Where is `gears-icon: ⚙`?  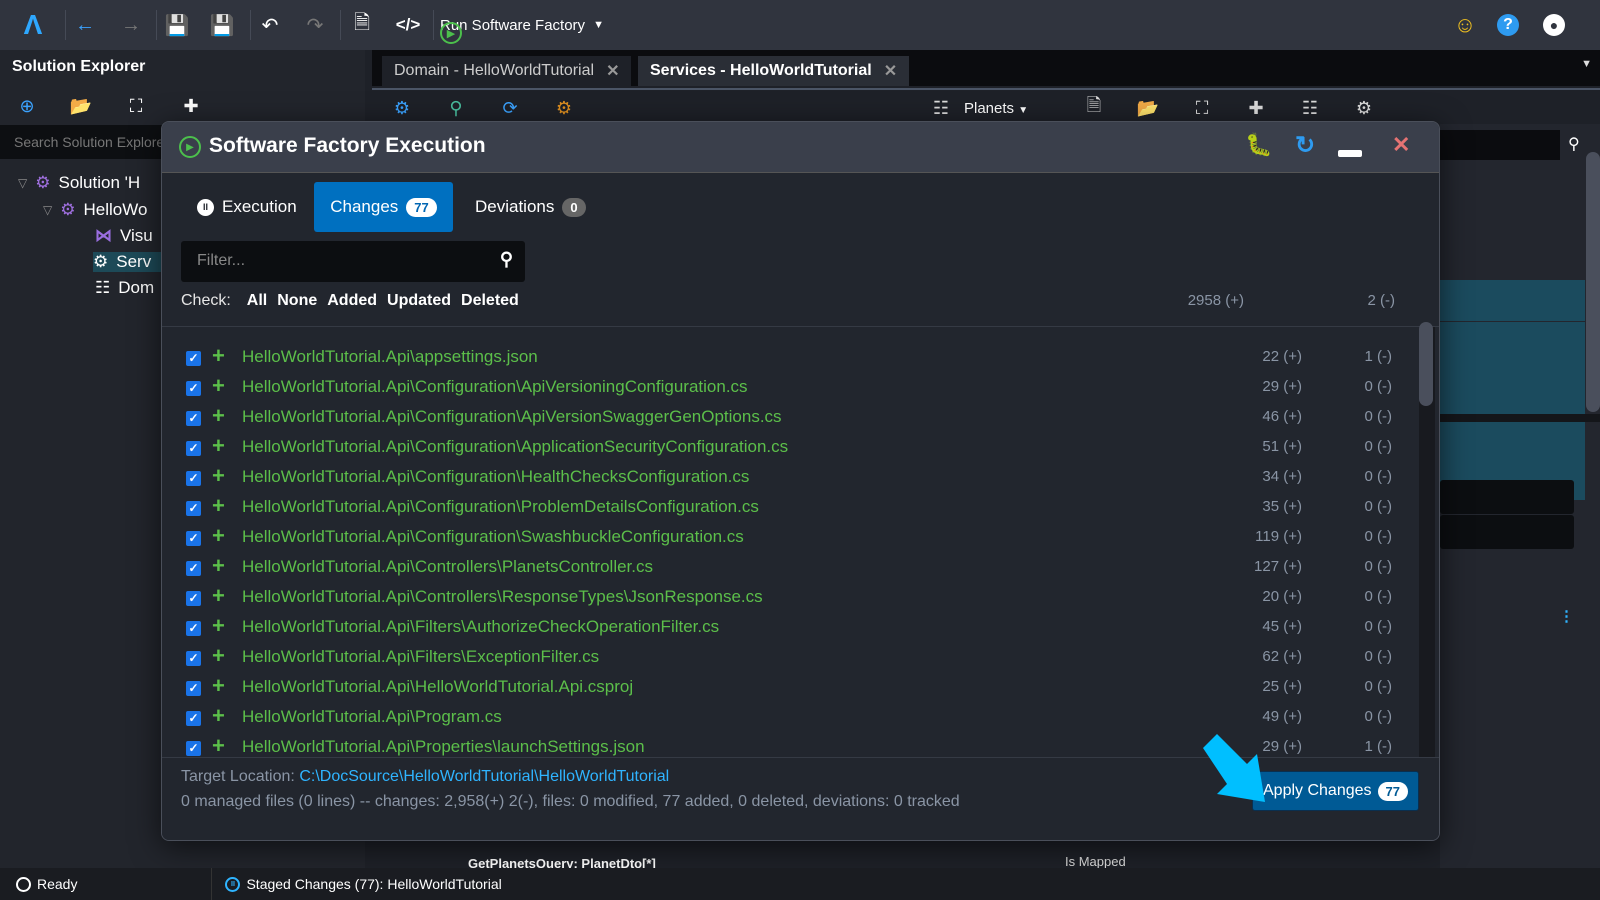 gears-icon: ⚙ is located at coordinates (564, 108).